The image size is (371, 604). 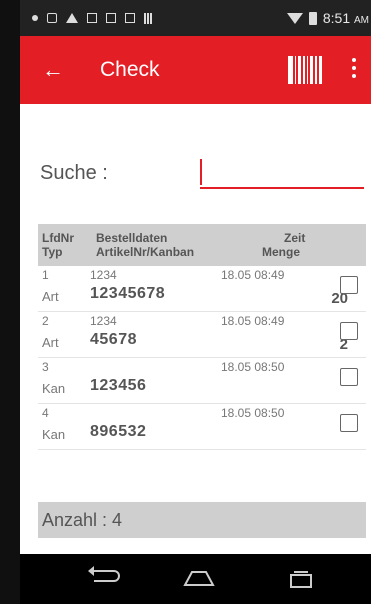 I want to click on header-typ: Typ, so click(x=52, y=252).